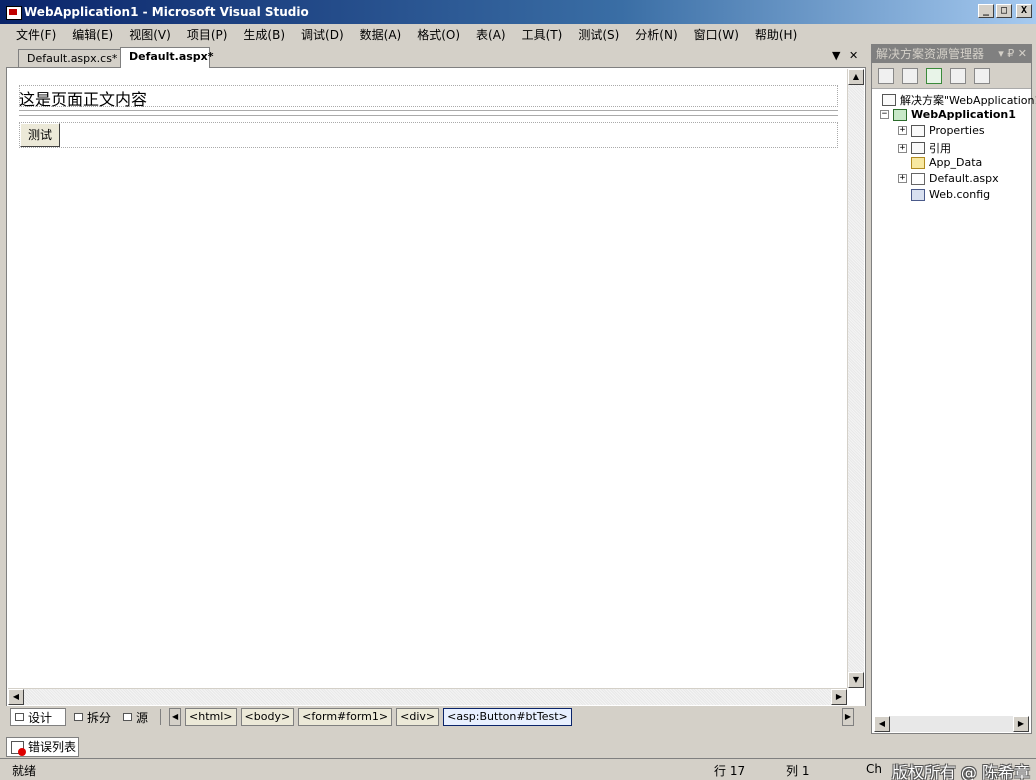 This screenshot has height=780, width=1036. I want to click on menu-build: 生成(B), so click(264, 35).